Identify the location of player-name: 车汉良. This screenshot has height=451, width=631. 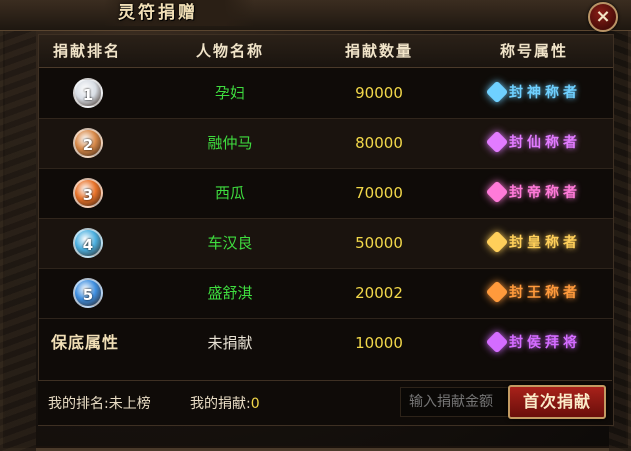
(230, 243).